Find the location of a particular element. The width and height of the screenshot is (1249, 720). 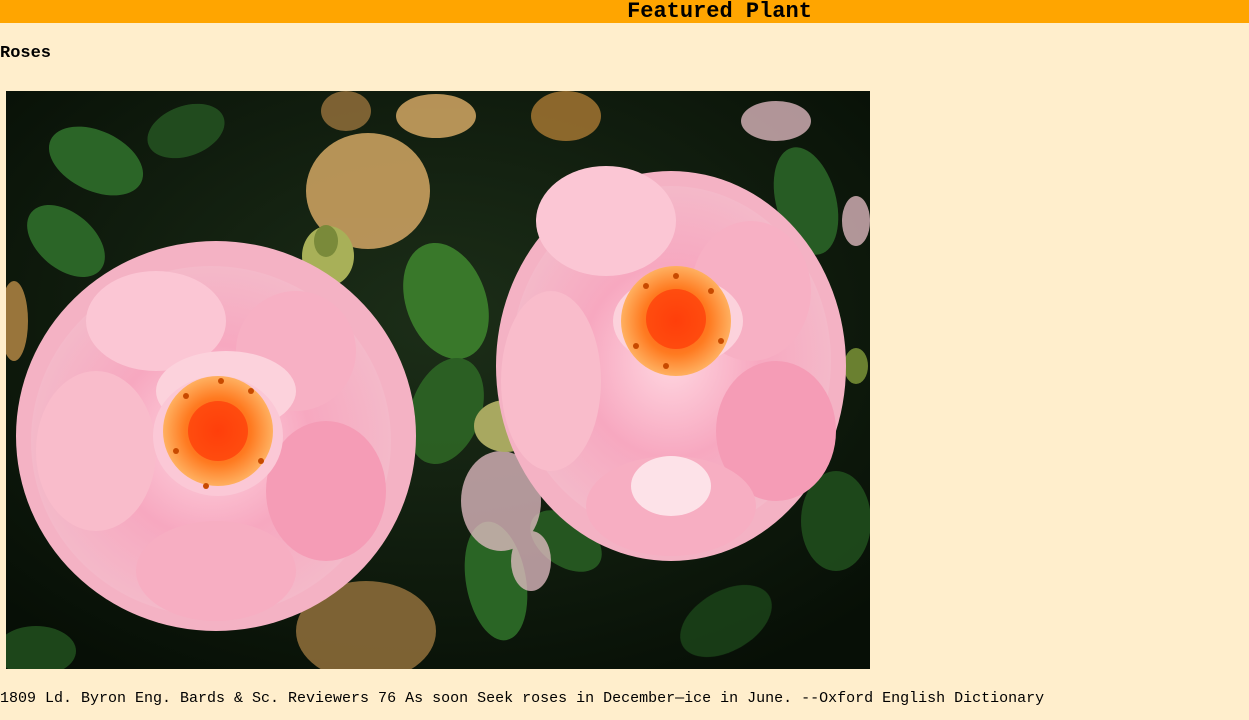

featured-plant-banner: Featured Plant is located at coordinates (624, 11).